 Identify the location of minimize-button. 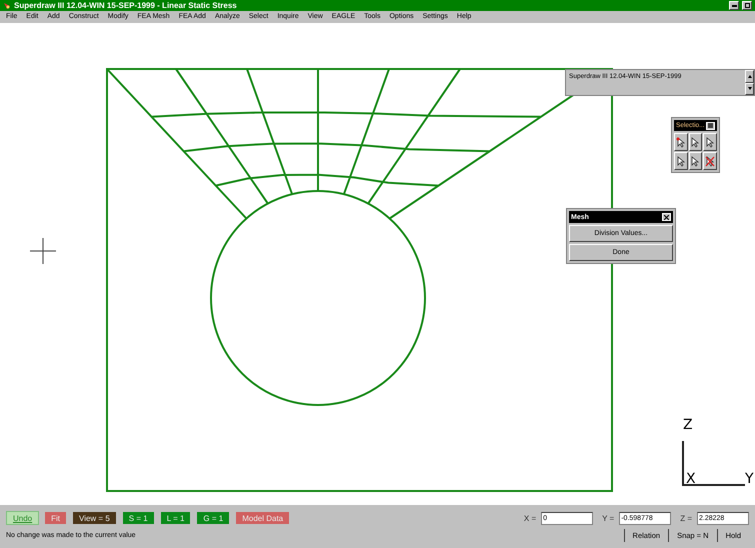
(734, 5).